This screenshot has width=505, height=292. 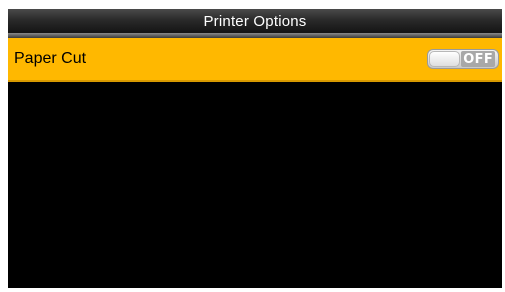 What do you see at coordinates (444, 59) in the screenshot?
I see `toggle-knob` at bounding box center [444, 59].